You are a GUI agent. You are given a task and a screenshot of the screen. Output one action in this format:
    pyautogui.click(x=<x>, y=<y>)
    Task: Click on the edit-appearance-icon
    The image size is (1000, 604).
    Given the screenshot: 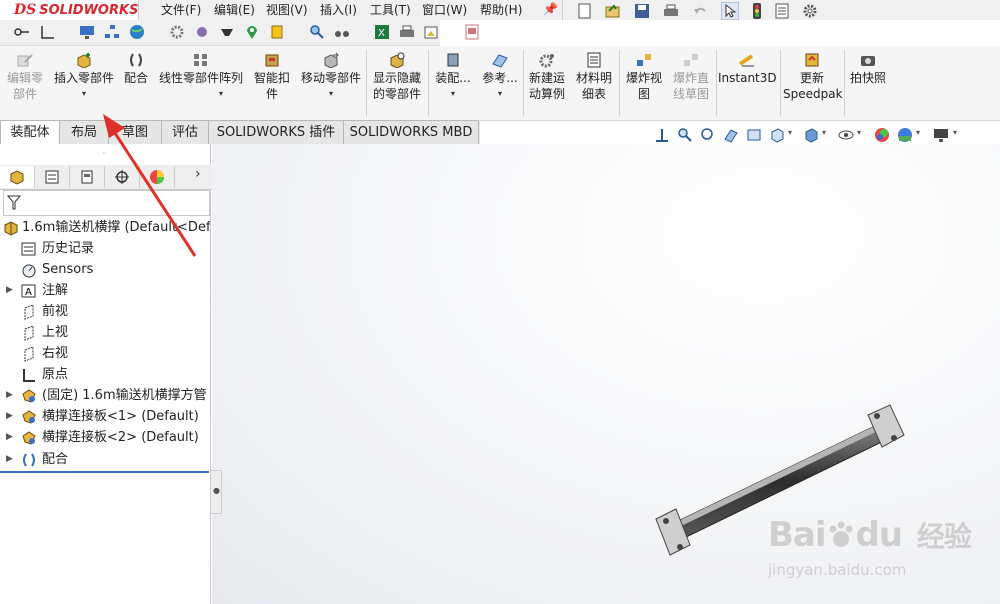 What is the action you would take?
    pyautogui.click(x=882, y=135)
    